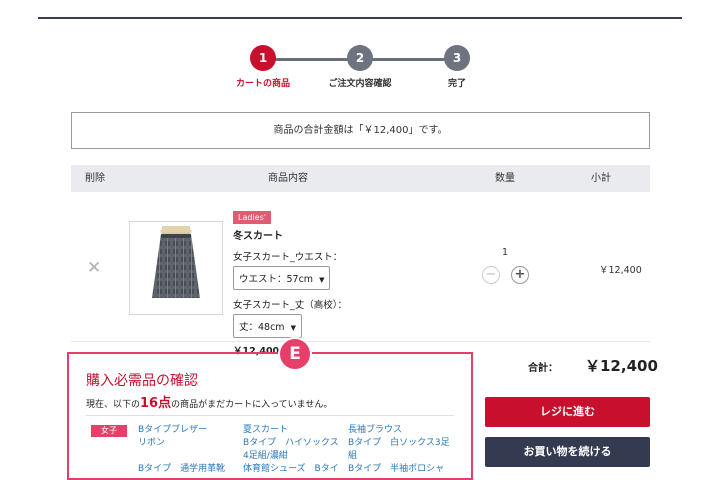 The width and height of the screenshot is (720, 480). What do you see at coordinates (263, 58) in the screenshot?
I see `step-number: 1` at bounding box center [263, 58].